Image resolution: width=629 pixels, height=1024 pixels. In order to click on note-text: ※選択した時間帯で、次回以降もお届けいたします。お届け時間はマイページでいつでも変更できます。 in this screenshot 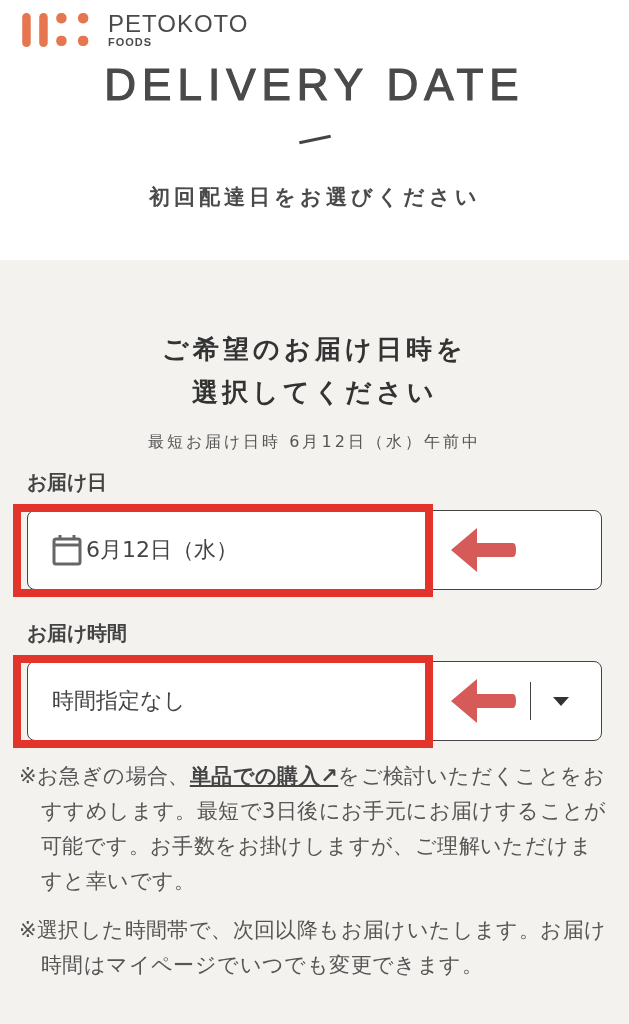, I will do `click(313, 948)`.